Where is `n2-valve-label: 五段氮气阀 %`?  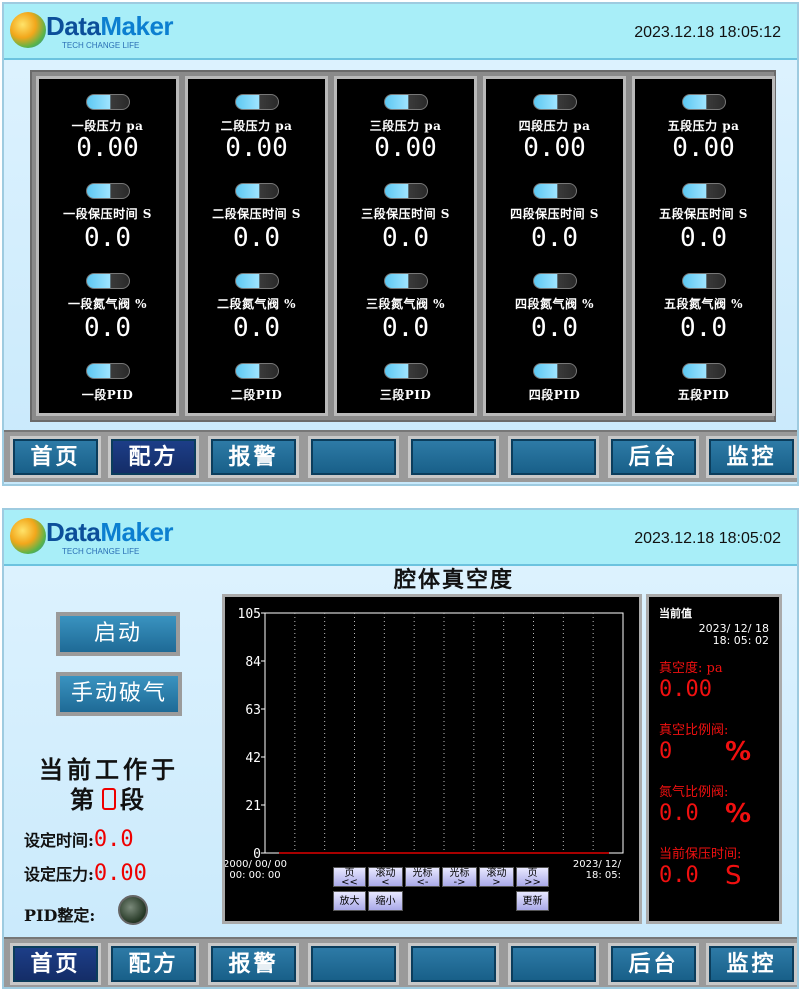 n2-valve-label: 五段氮气阀 % is located at coordinates (703, 304).